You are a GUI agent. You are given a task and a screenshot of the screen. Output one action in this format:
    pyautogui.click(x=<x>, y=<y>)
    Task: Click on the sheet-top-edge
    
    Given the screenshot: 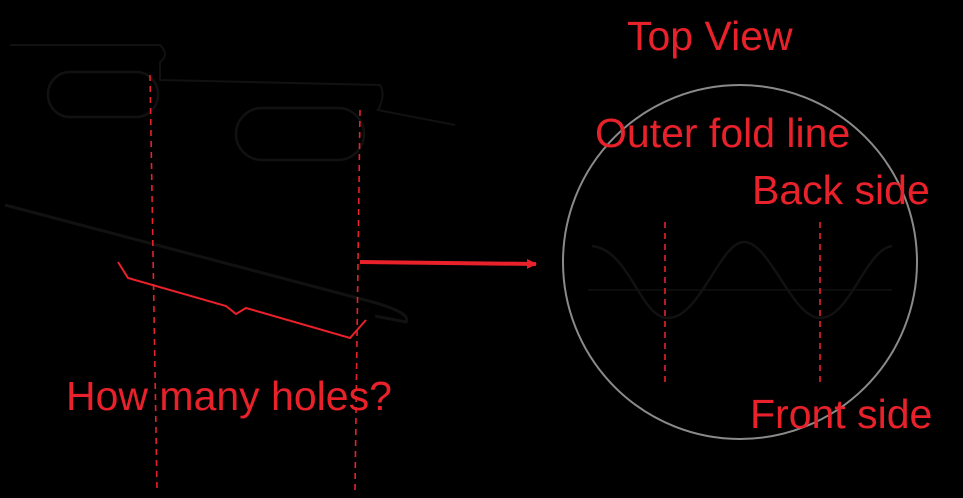 What is the action you would take?
    pyautogui.click(x=233, y=85)
    